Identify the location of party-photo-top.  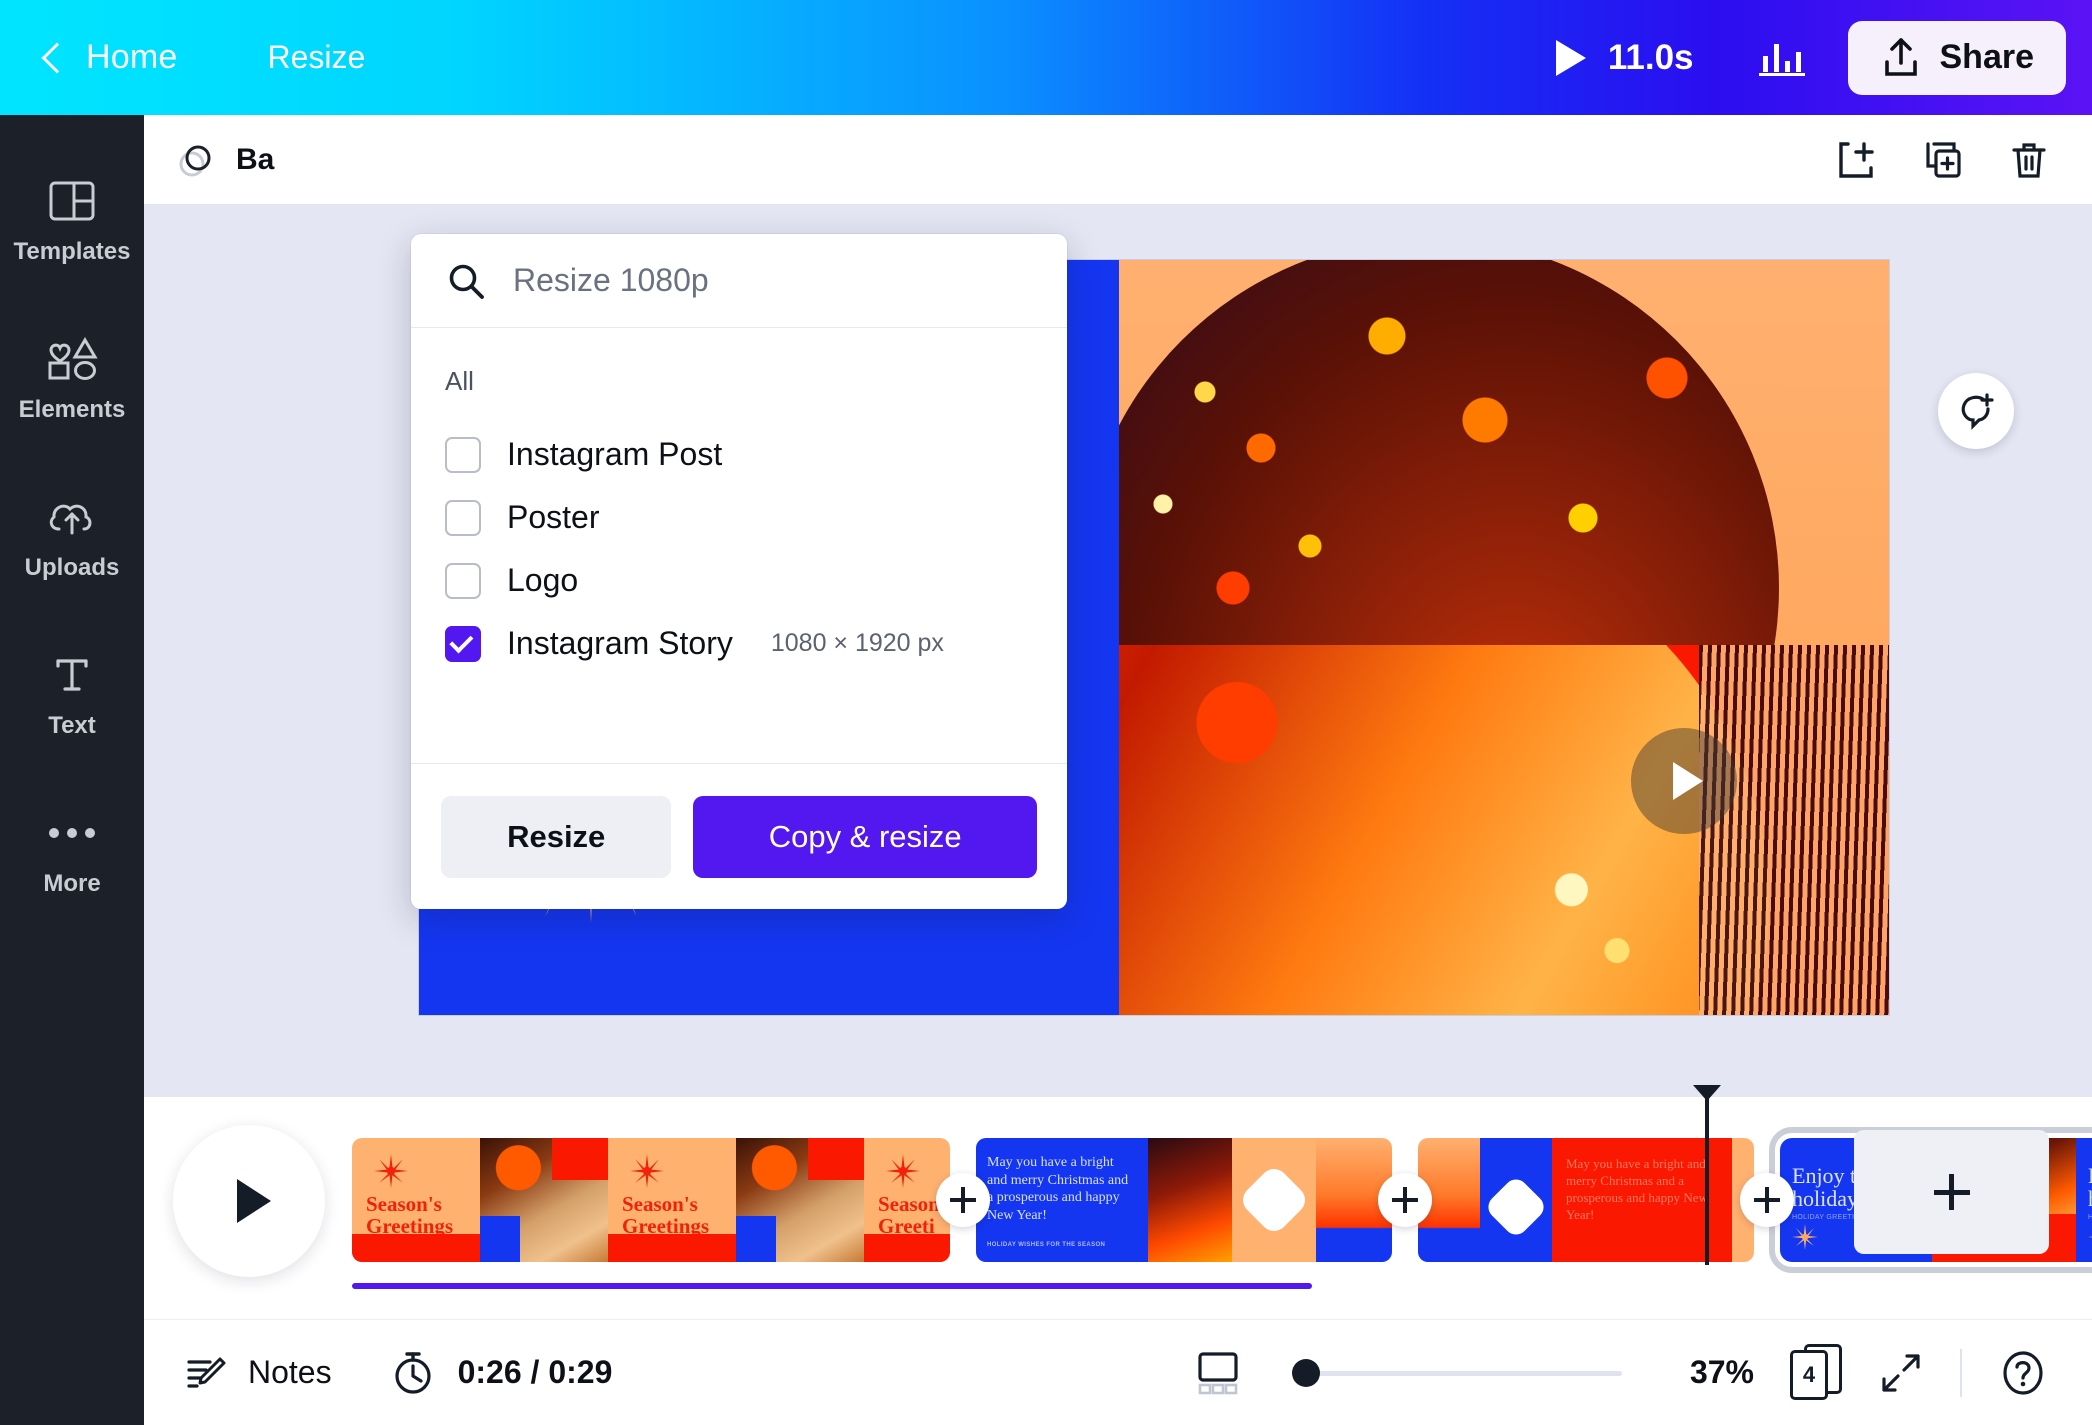
(1504, 452).